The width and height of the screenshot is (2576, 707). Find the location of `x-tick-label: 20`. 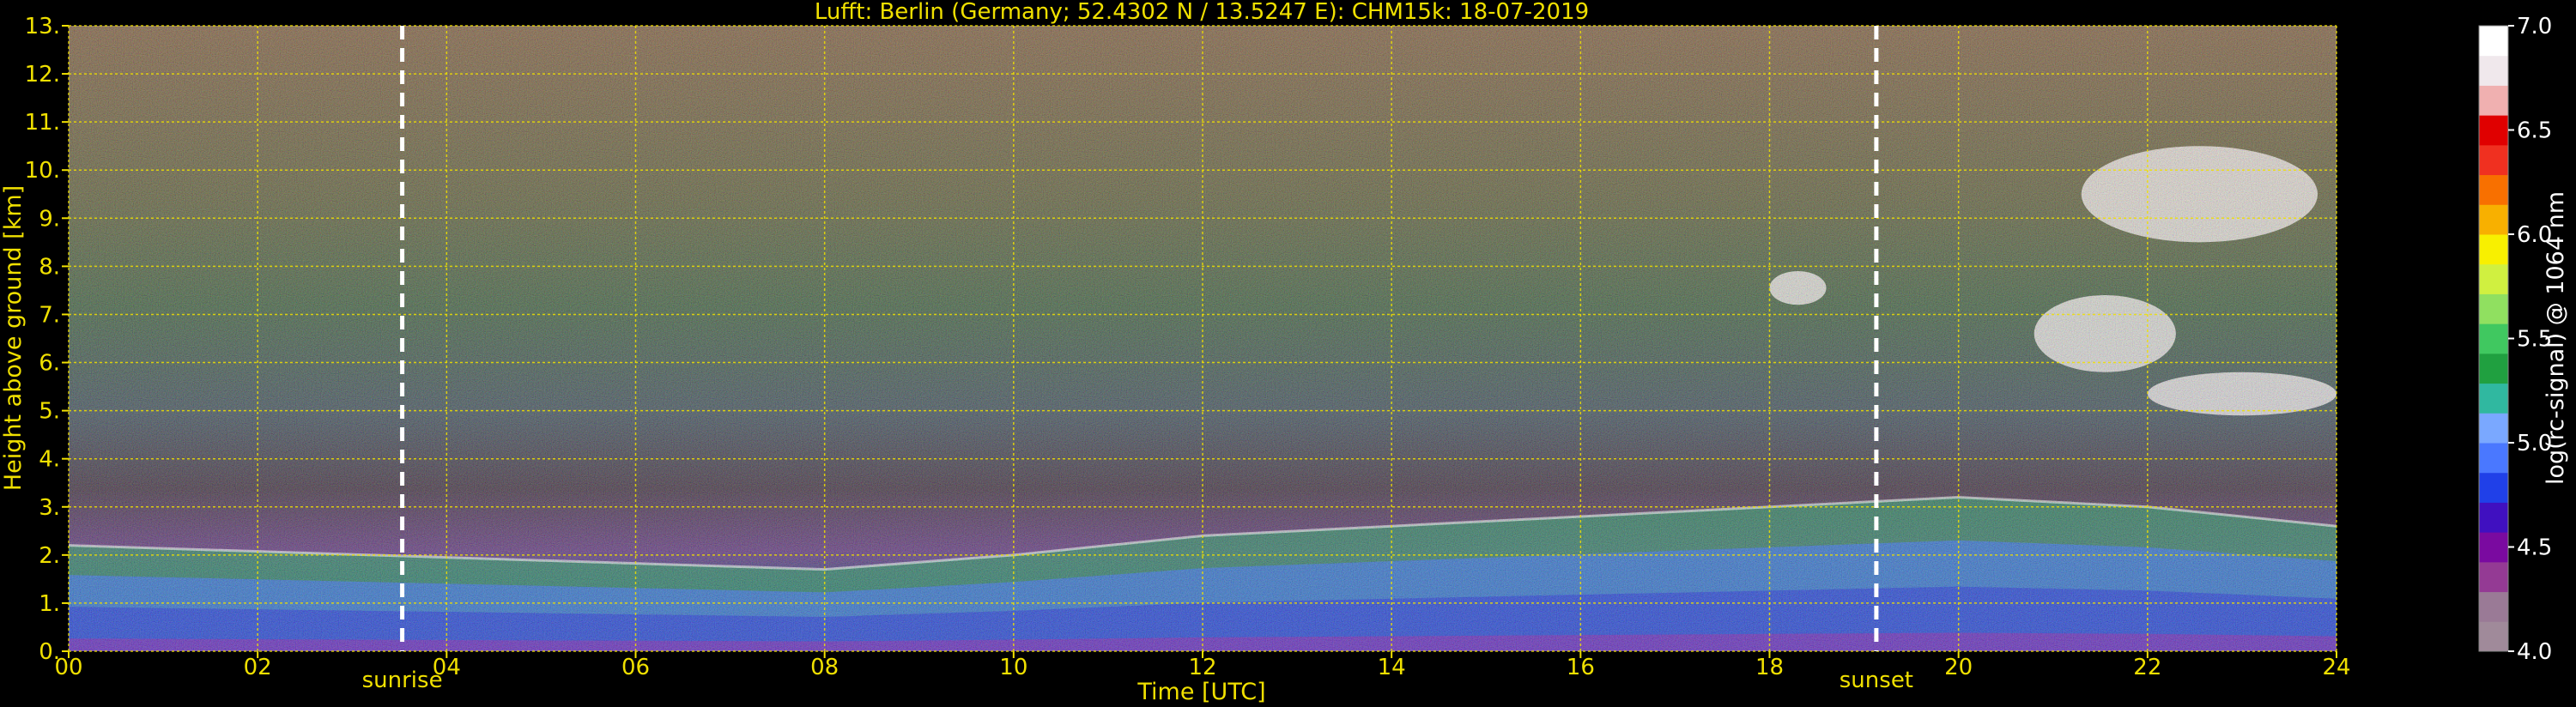

x-tick-label: 20 is located at coordinates (1958, 667).